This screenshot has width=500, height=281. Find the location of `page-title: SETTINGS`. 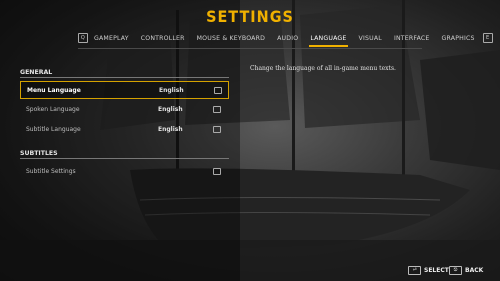

page-title: SETTINGS is located at coordinates (250, 16).